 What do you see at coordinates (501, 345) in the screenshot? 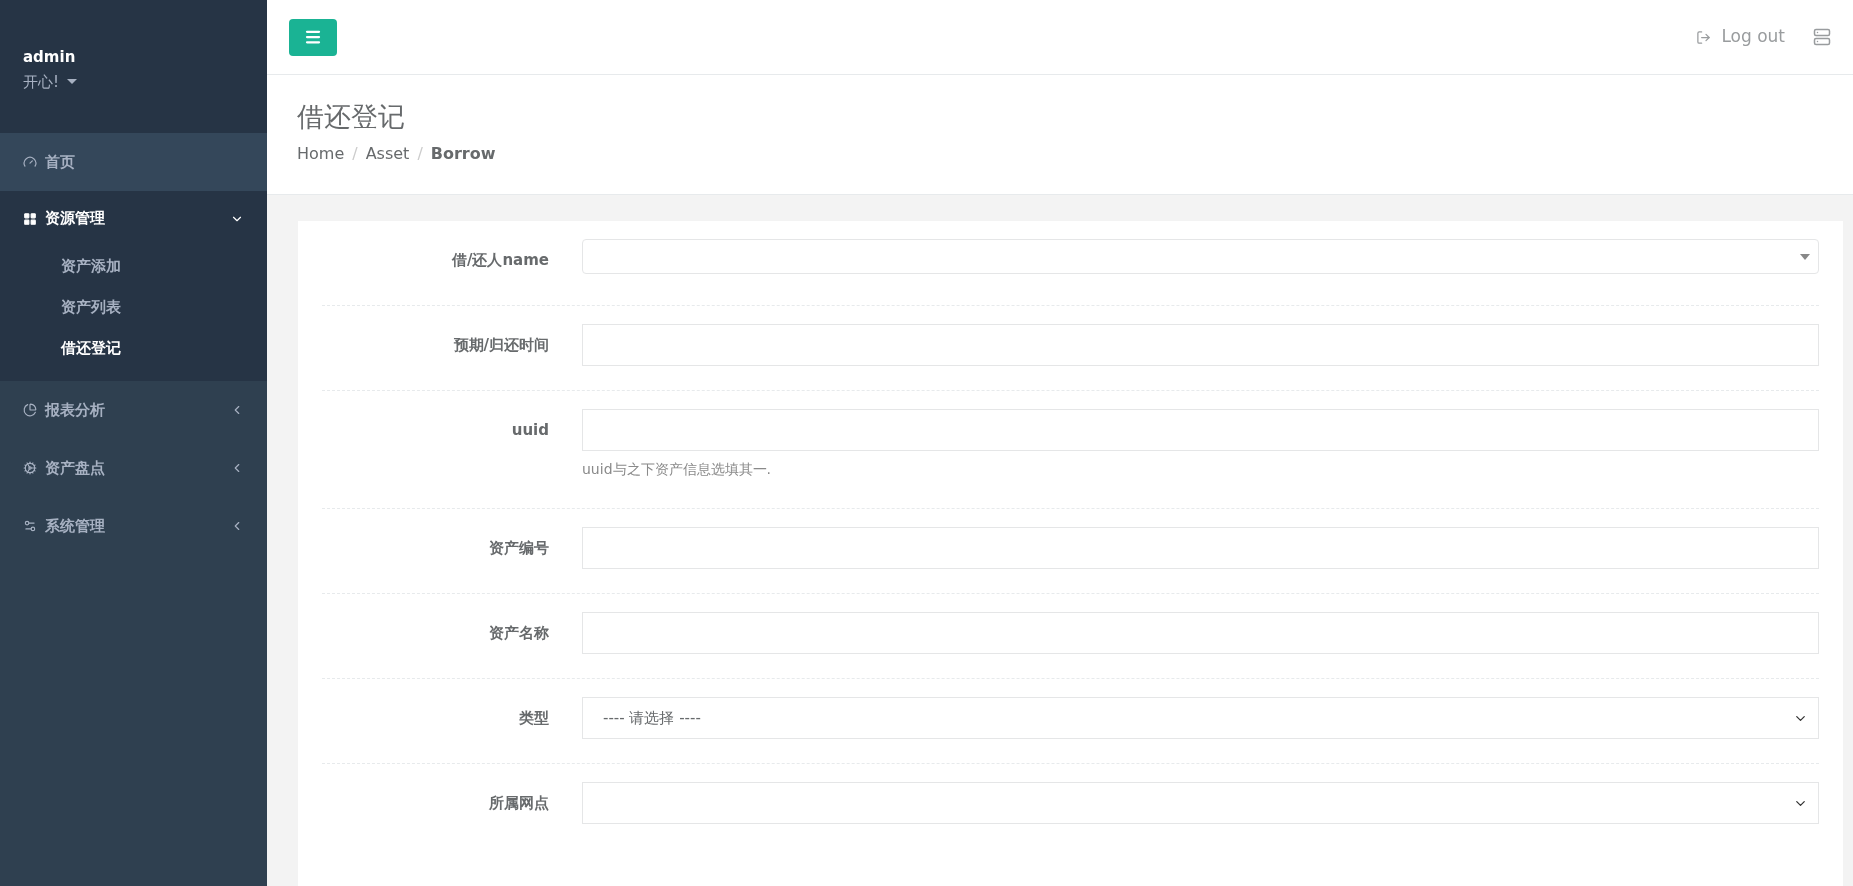
I see `field-label: 预期/归还时间` at bounding box center [501, 345].